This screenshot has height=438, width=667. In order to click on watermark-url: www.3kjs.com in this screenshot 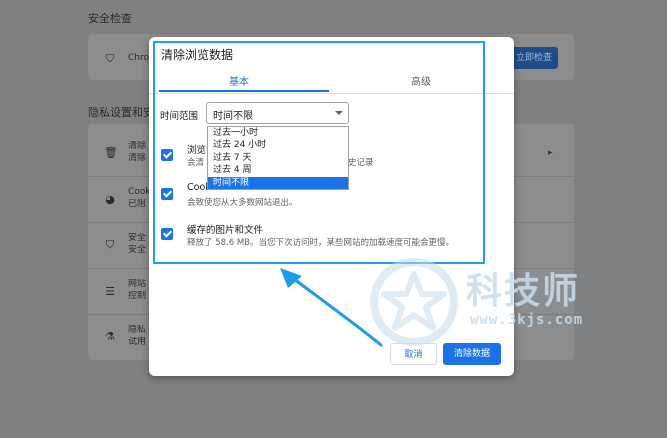, I will do `click(527, 320)`.